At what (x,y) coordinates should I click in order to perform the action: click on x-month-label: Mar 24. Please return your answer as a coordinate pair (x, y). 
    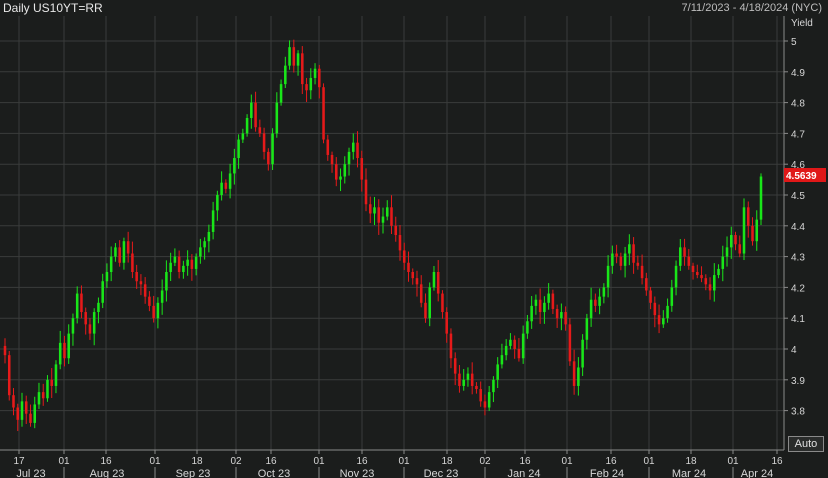
    Looking at the image, I should click on (689, 473).